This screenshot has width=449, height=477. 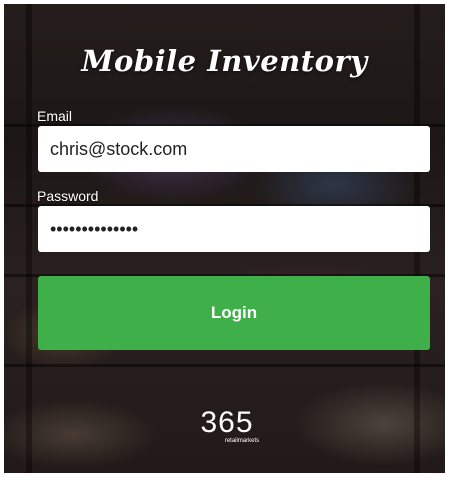 I want to click on app-title: Mobile Inventory, so click(x=224, y=61).